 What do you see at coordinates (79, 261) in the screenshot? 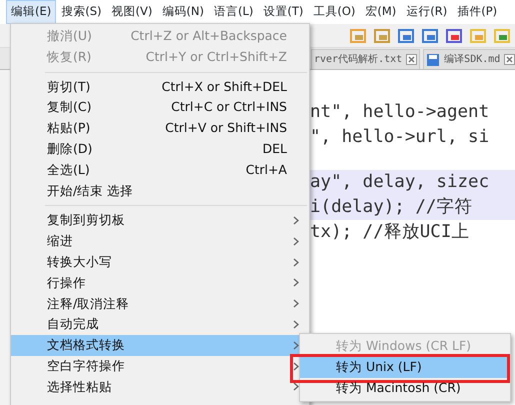
I see `menu-label: 转换大小写` at bounding box center [79, 261].